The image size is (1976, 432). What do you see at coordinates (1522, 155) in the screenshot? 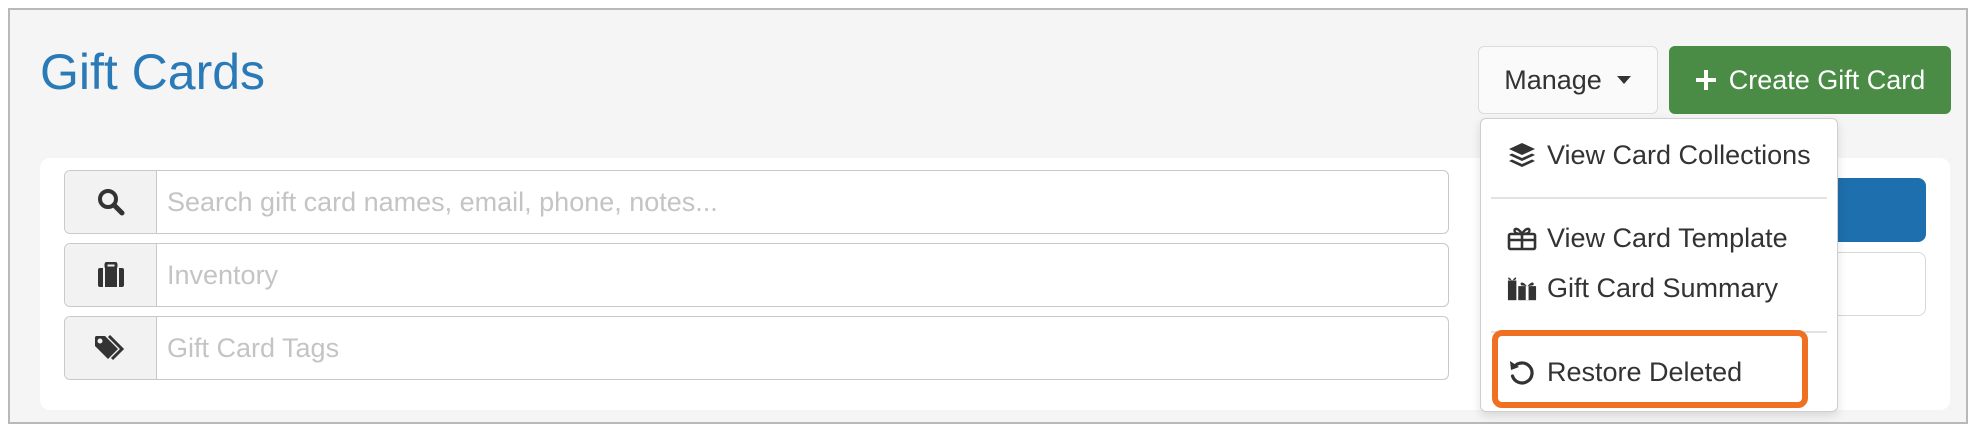
I see `layers-icon` at bounding box center [1522, 155].